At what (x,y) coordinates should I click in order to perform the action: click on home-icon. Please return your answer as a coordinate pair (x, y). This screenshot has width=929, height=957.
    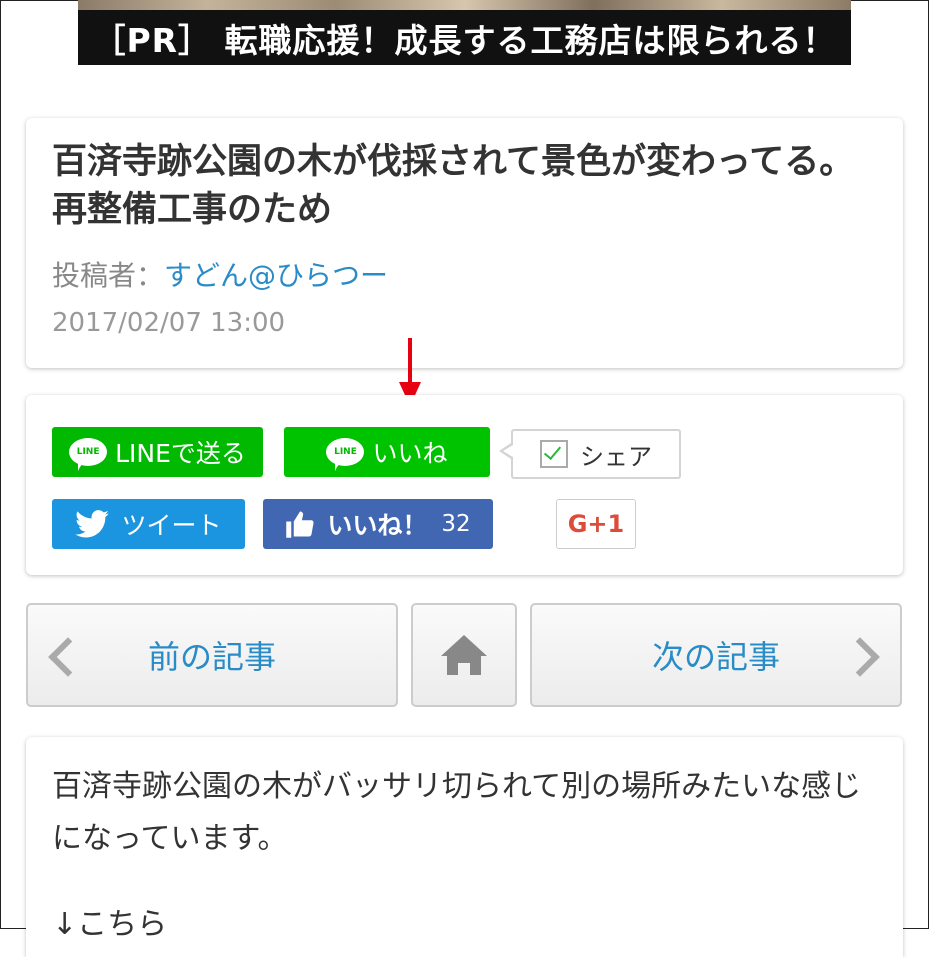
    Looking at the image, I should click on (464, 655).